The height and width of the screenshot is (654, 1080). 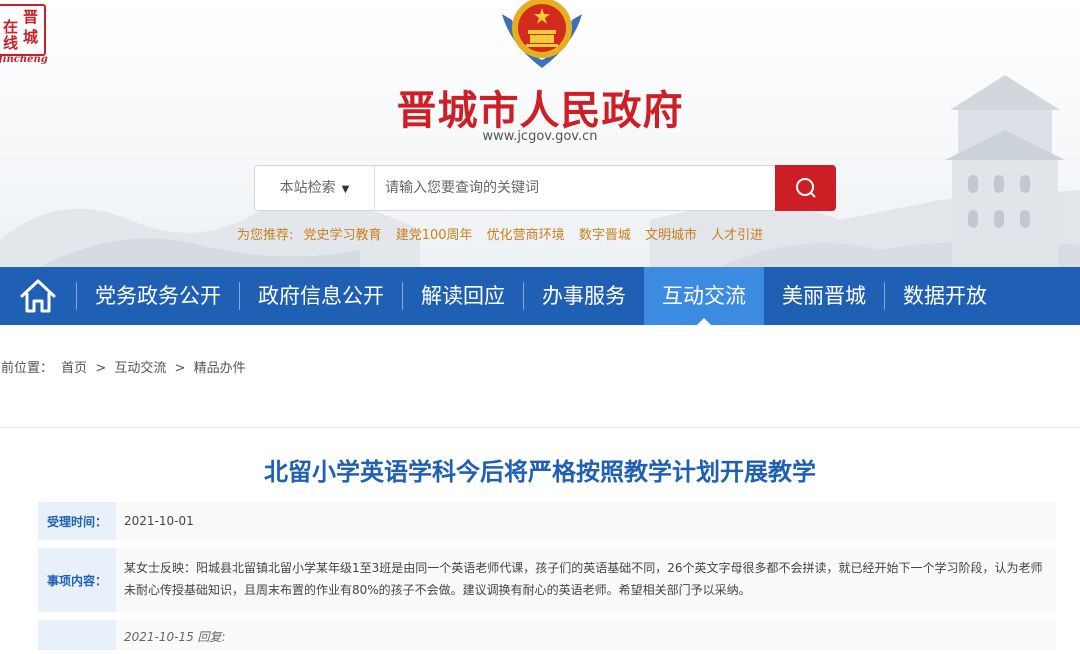 I want to click on nav-item-dangwu: 党务政务公开, so click(x=158, y=296).